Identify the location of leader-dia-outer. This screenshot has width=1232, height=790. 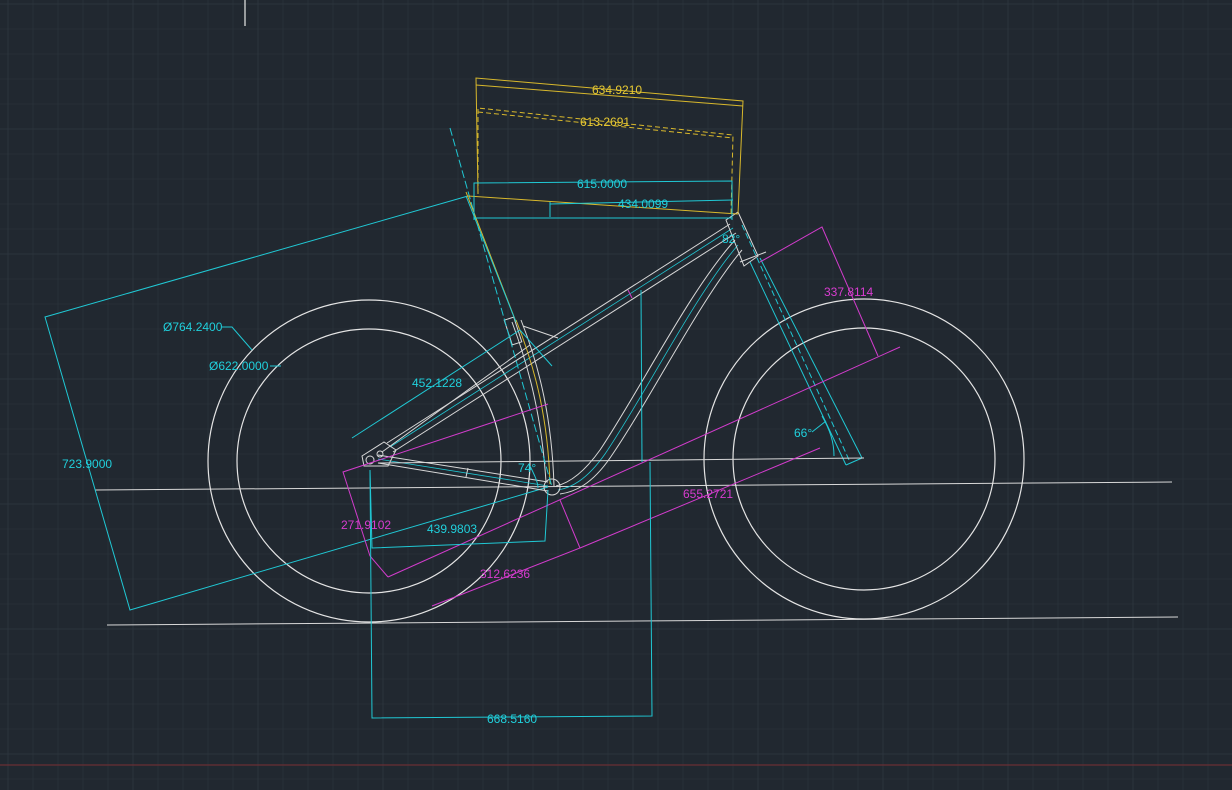
(237, 338).